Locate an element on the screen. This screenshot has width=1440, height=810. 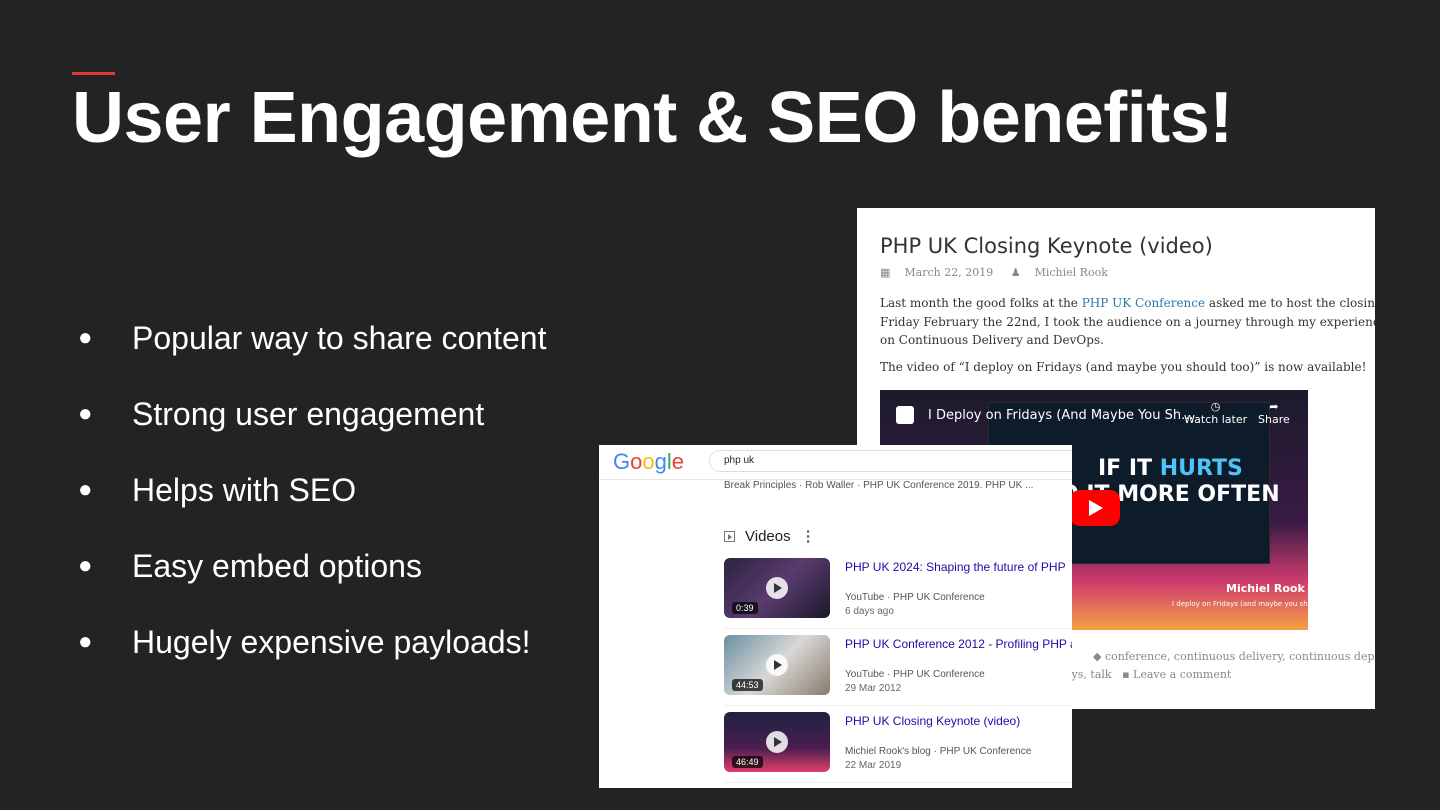
headline-emphasis: HURTS is located at coordinates (1201, 468).